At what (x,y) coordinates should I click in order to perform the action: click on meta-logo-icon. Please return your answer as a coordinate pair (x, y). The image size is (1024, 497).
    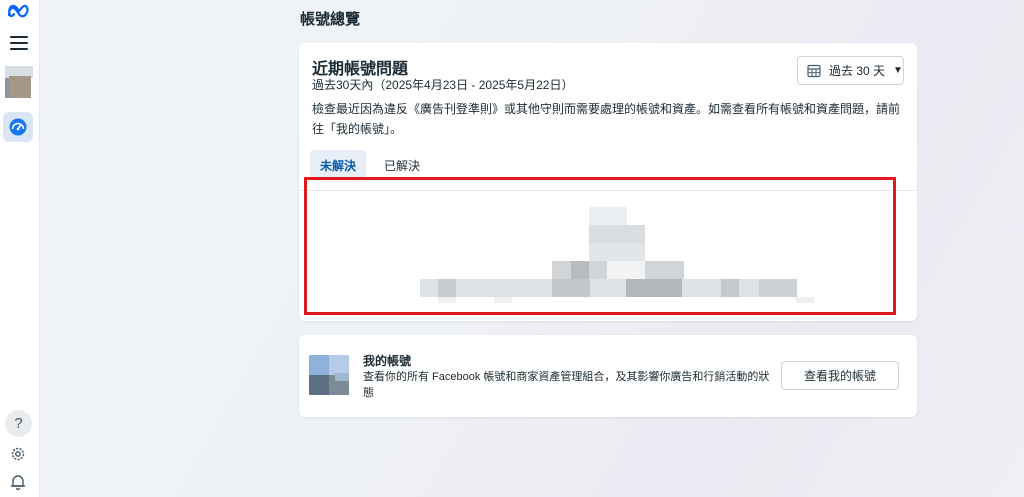
    Looking at the image, I should click on (19, 11).